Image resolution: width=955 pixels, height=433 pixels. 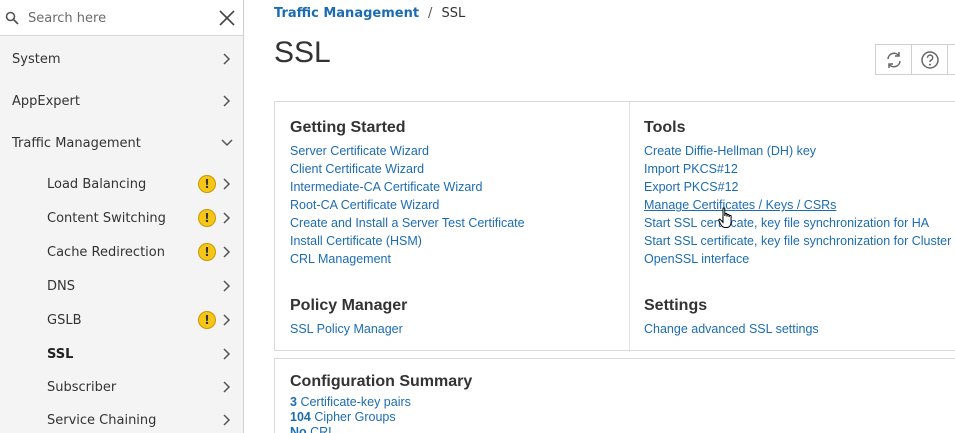 I want to click on sidebar-item-label: Content Switching, so click(x=106, y=218).